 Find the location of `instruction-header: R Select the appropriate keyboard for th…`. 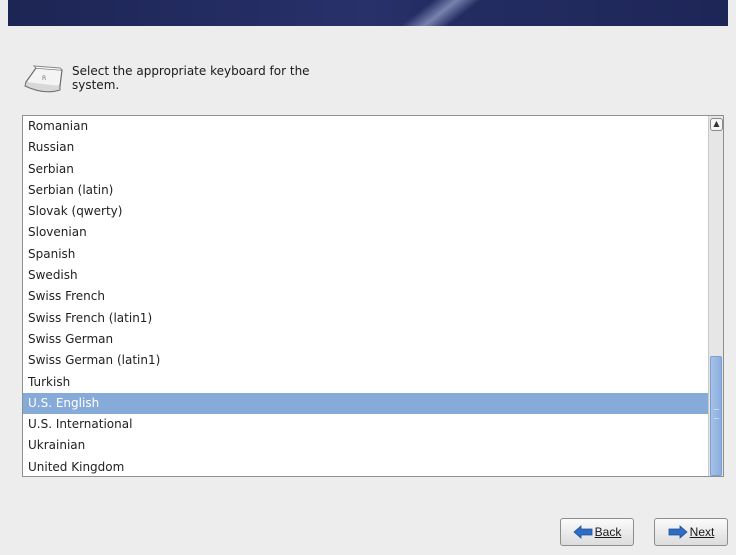

instruction-header: R Select the appropriate keyboard for th… is located at coordinates (166, 78).